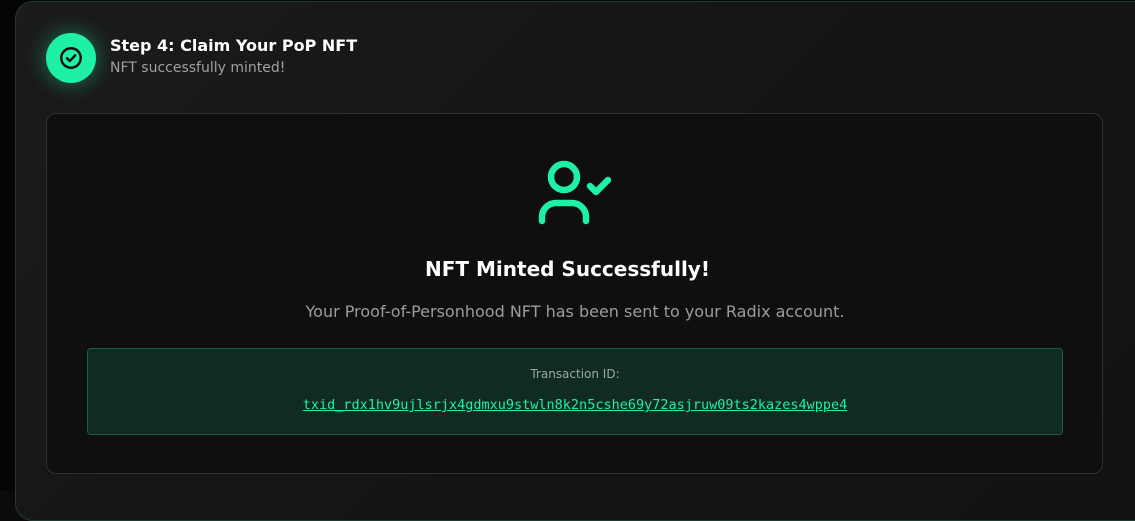 Image resolution: width=1135 pixels, height=521 pixels. What do you see at coordinates (198, 68) in the screenshot?
I see `step-subtitle: NFT successfully minted!` at bounding box center [198, 68].